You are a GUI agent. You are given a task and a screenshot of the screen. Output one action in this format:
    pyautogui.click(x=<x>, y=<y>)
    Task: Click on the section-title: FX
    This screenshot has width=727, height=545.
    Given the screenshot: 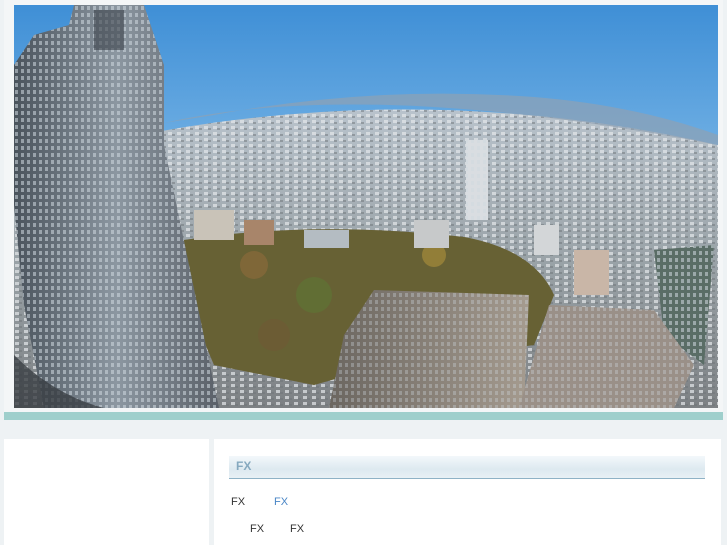 What is the action you would take?
    pyautogui.click(x=244, y=466)
    